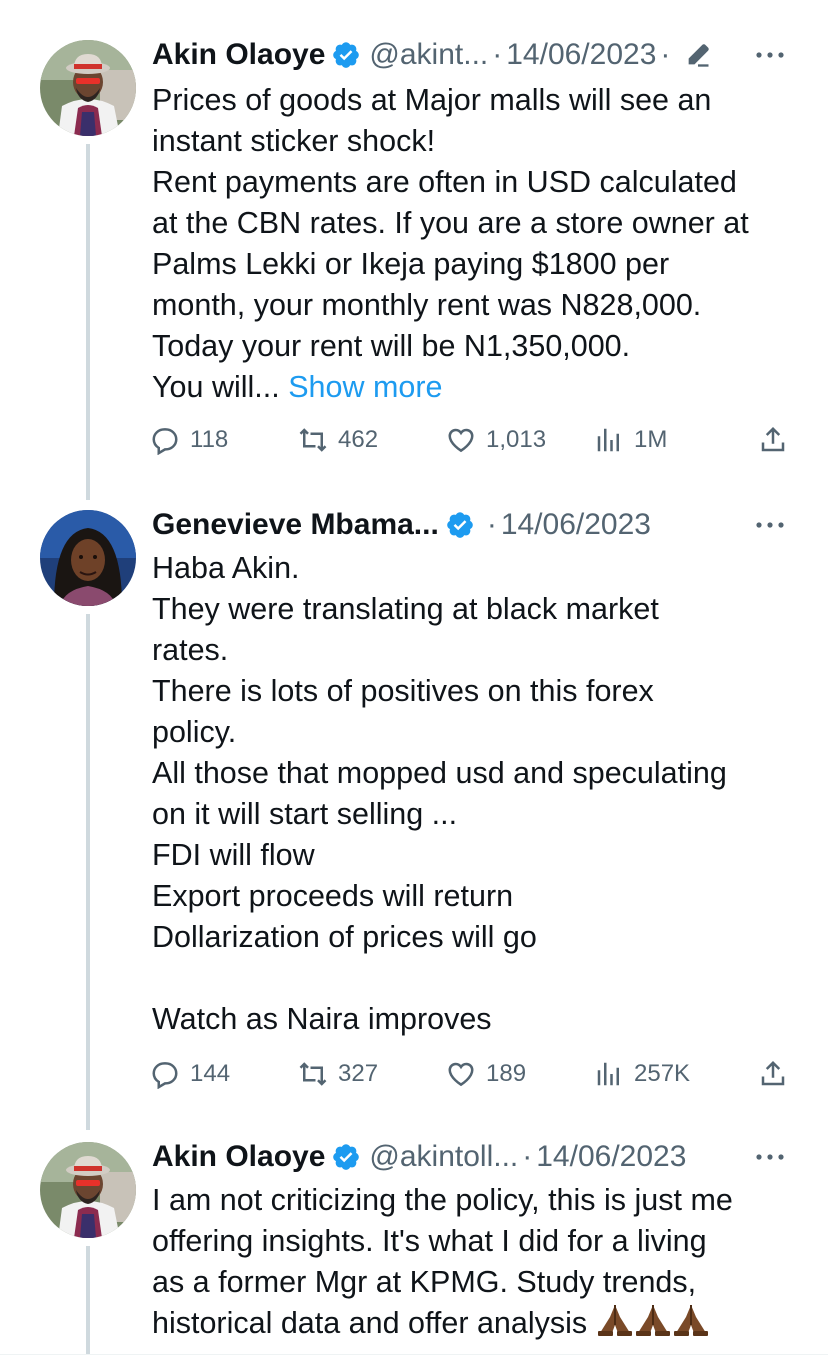  I want to click on retweet-button: 462, so click(338, 440).